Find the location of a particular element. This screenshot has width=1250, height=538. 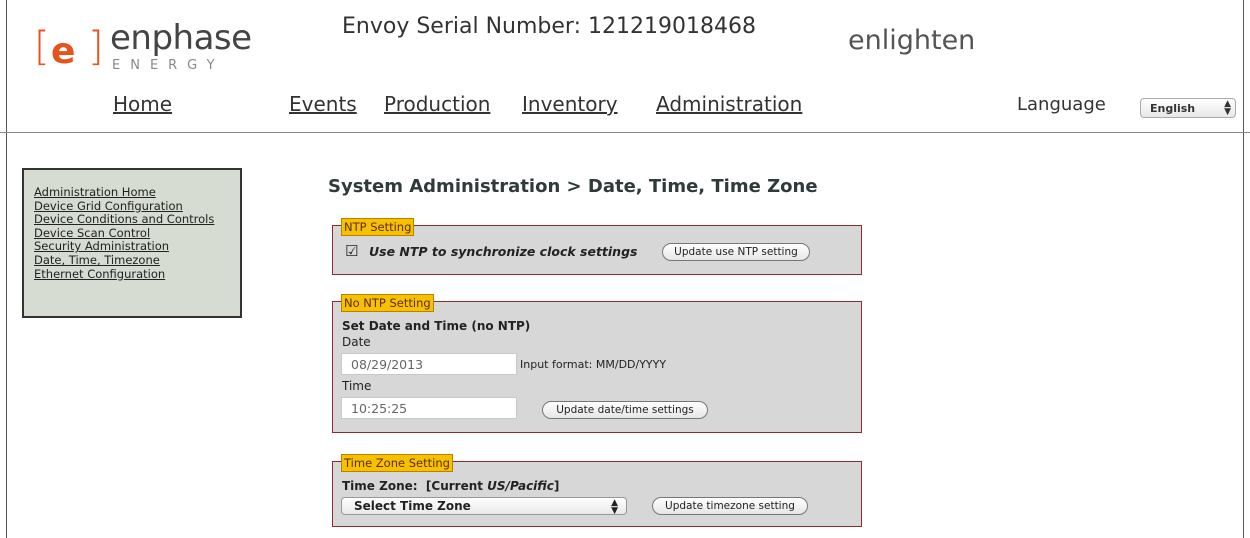

time-zone-setting-legend: Time Zone Setting is located at coordinates (397, 463).